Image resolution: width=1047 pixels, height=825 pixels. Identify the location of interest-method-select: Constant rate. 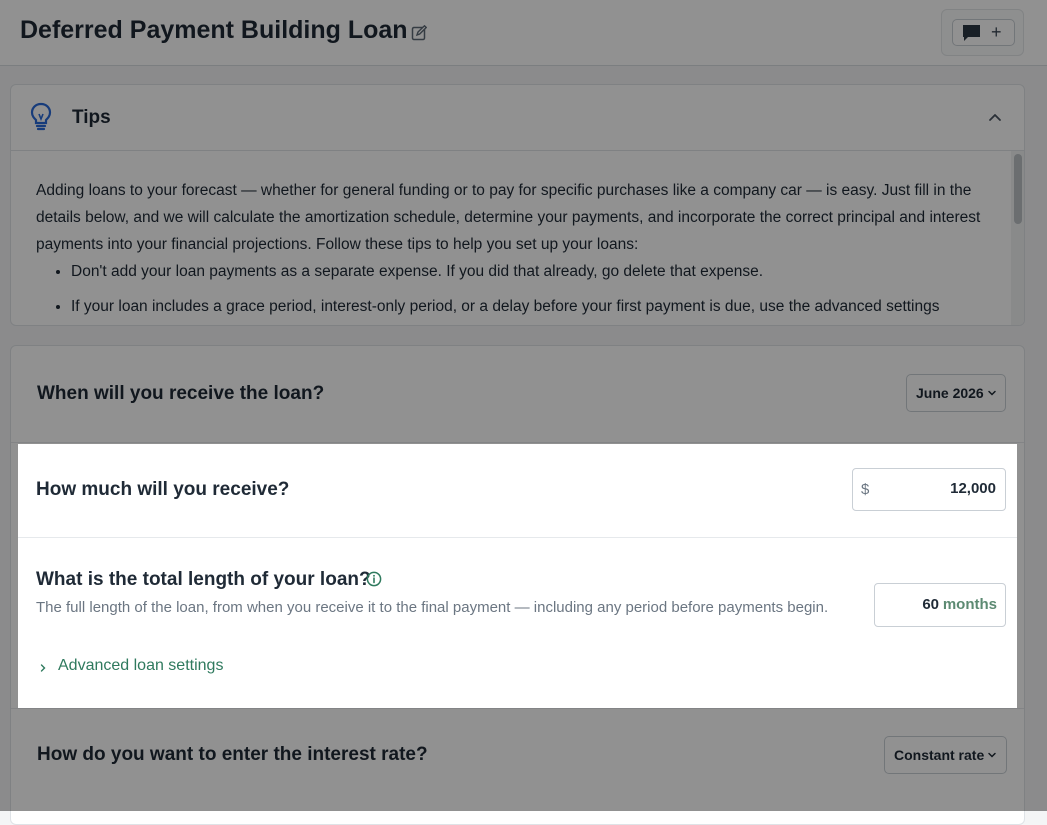
(945, 755).